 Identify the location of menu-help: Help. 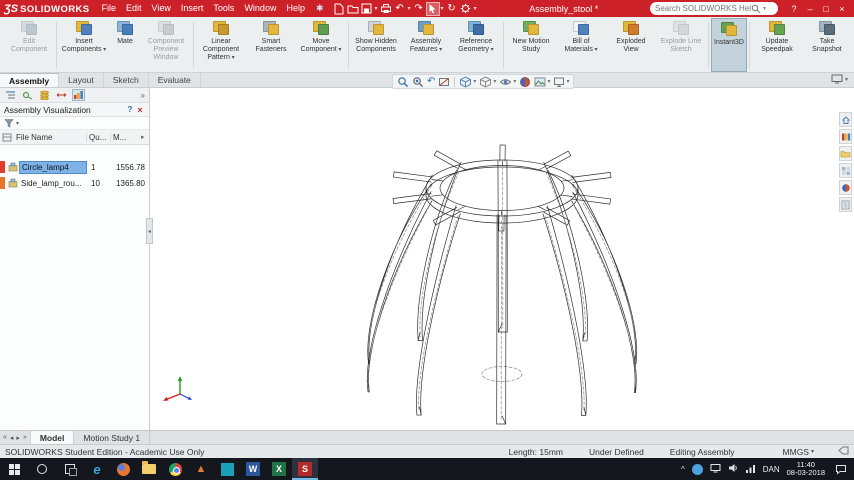
(295, 8).